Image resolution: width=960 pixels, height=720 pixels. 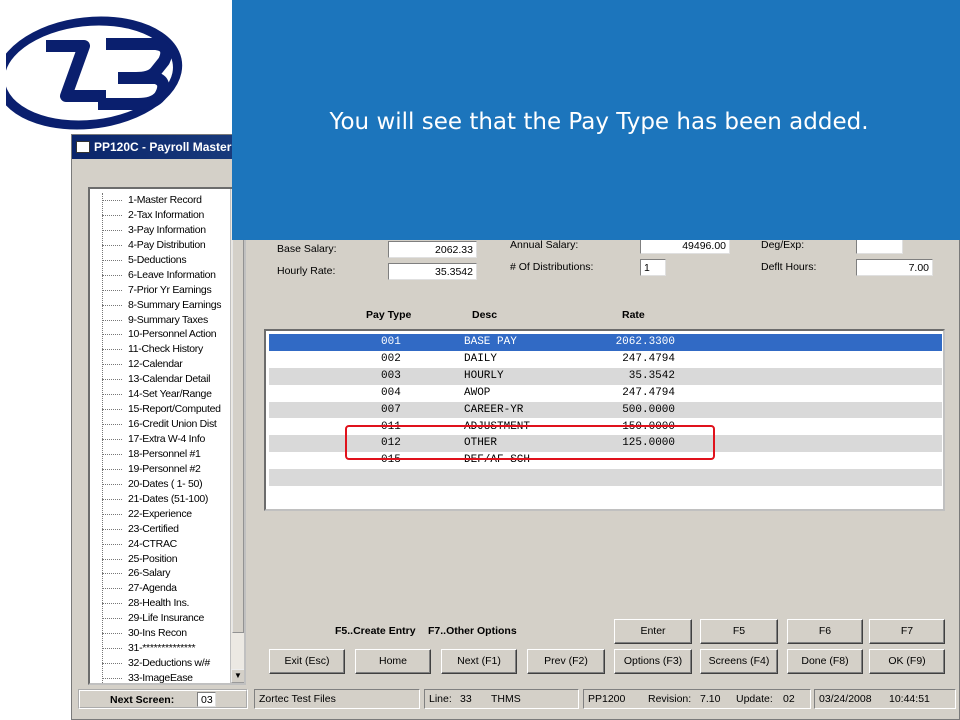 I want to click on desc-header: Desc, so click(x=485, y=315).